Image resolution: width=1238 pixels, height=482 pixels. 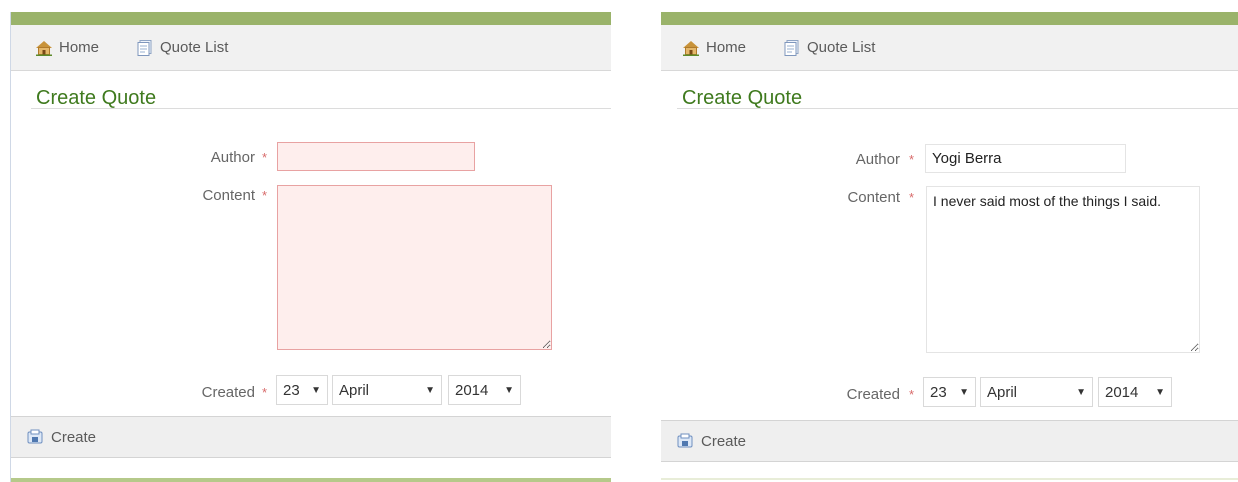 What do you see at coordinates (1063, 269) in the screenshot?
I see `content-textarea: I never said most of the things I said.` at bounding box center [1063, 269].